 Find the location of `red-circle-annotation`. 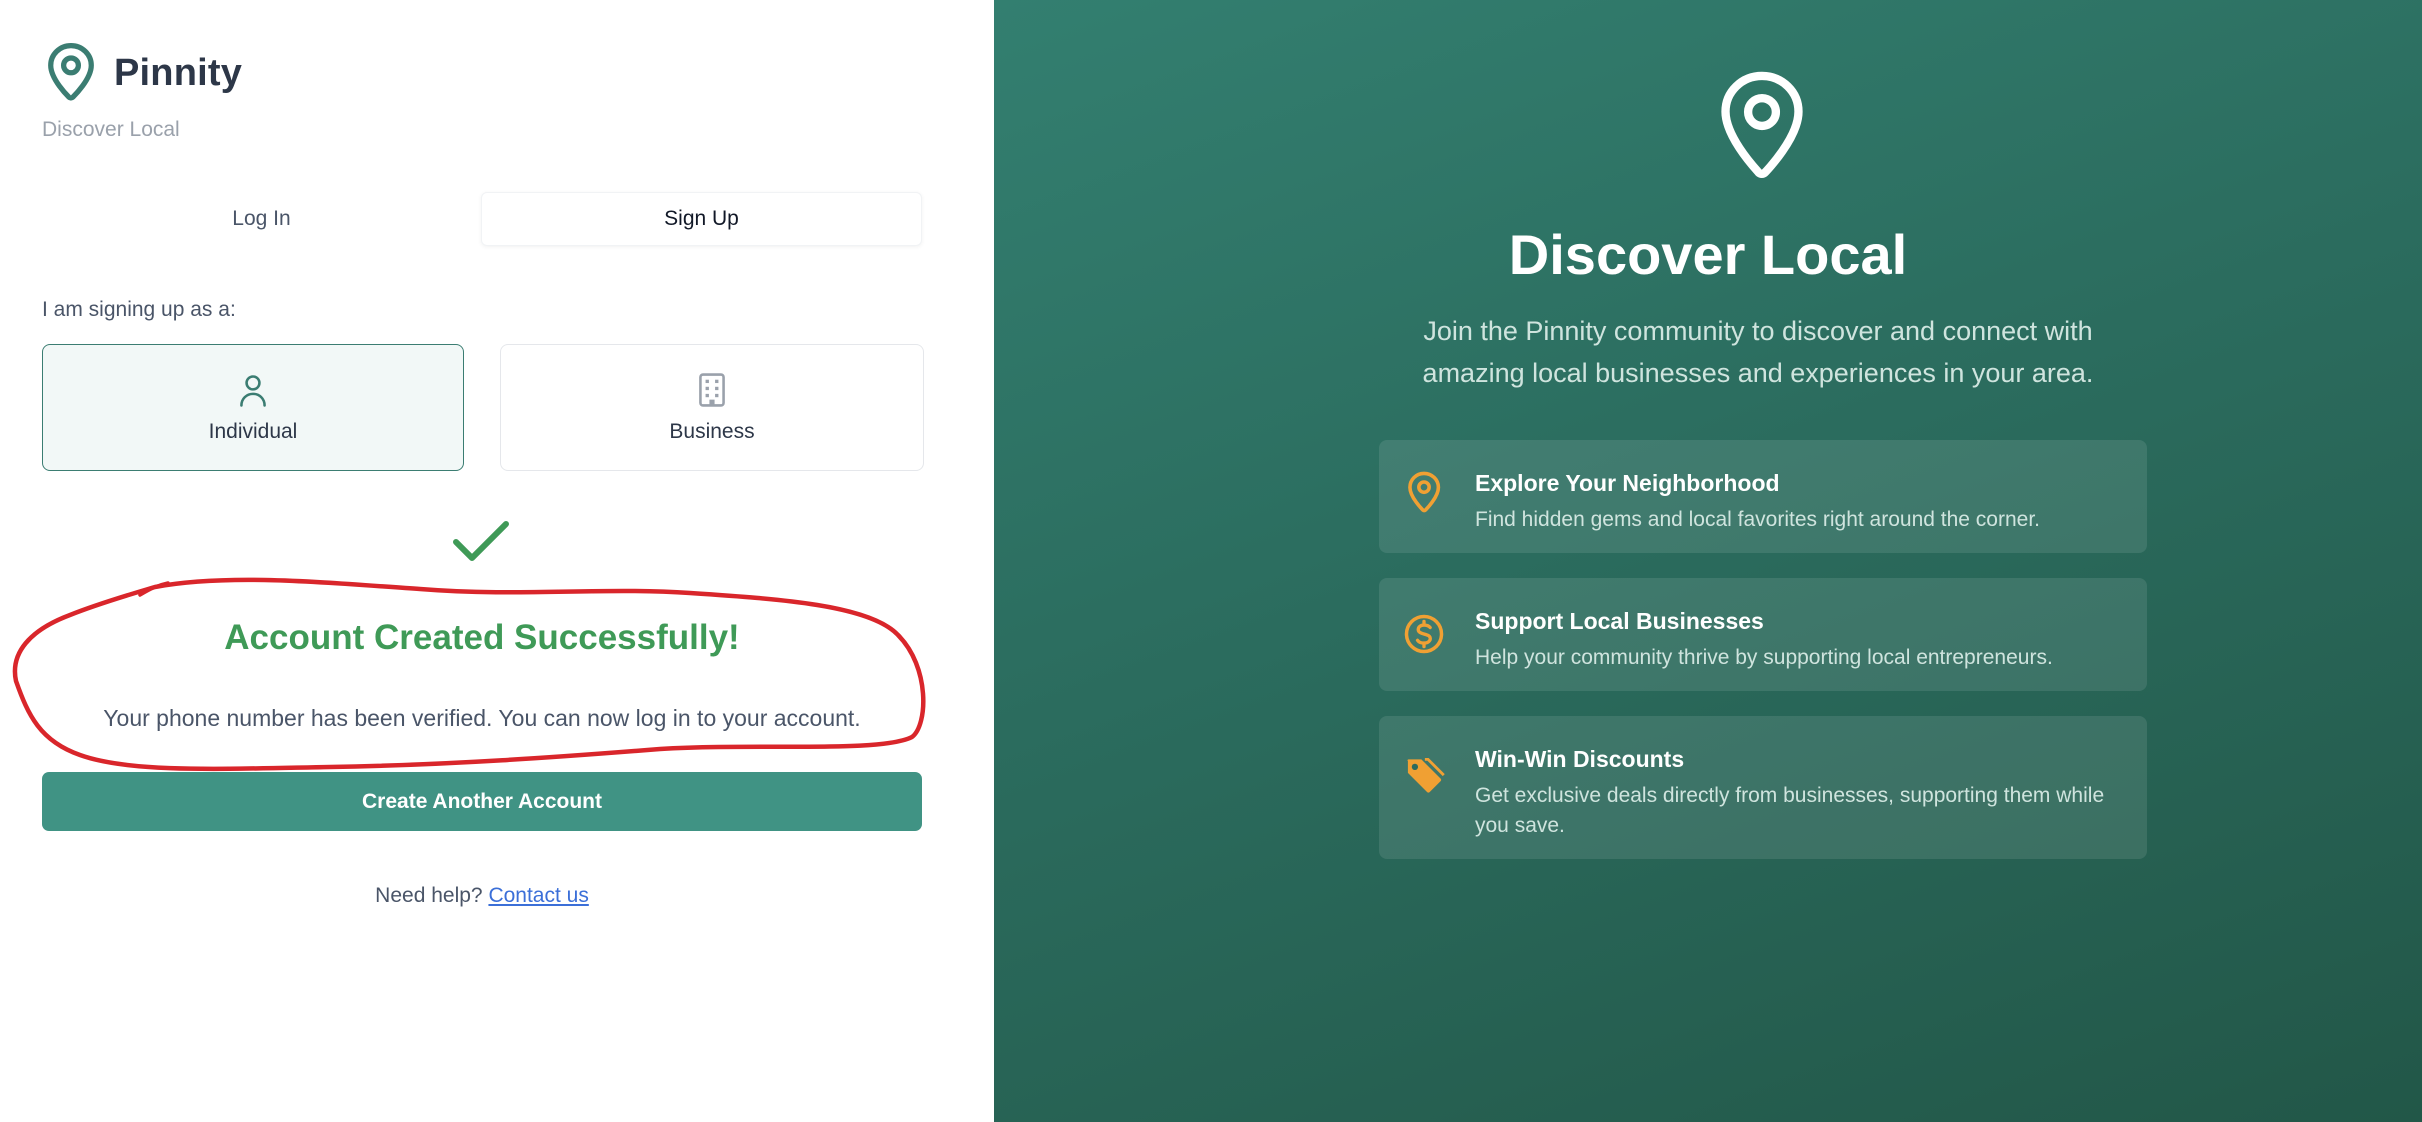

red-circle-annotation is located at coordinates (469, 674).